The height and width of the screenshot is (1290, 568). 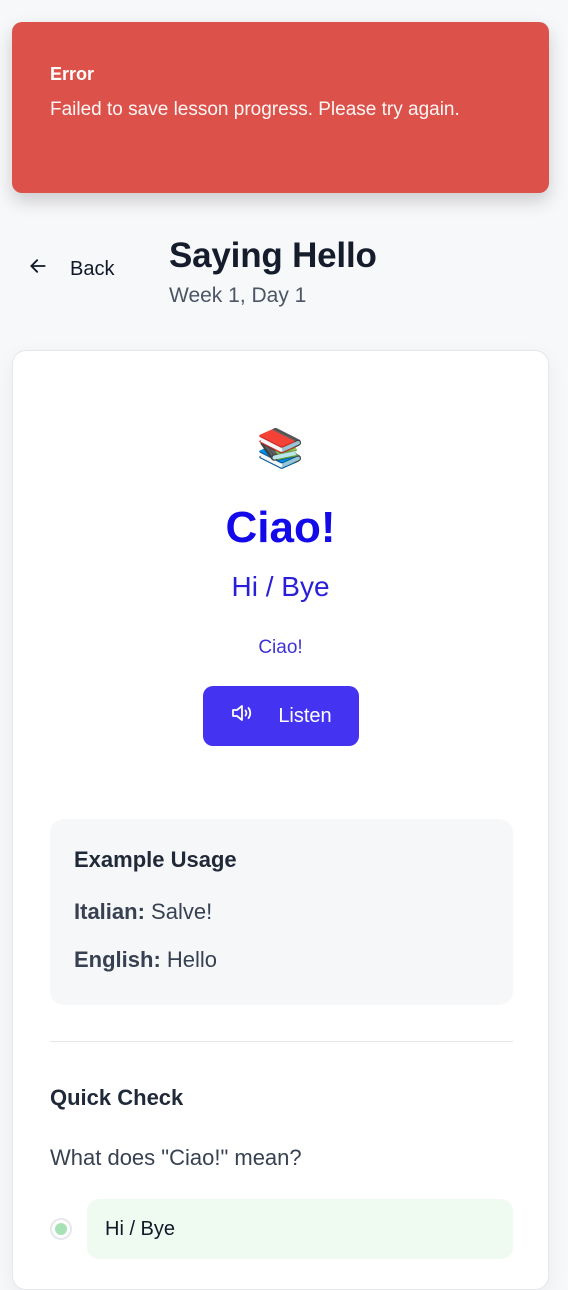 I want to click on page-title: Saying Hello, so click(x=273, y=255).